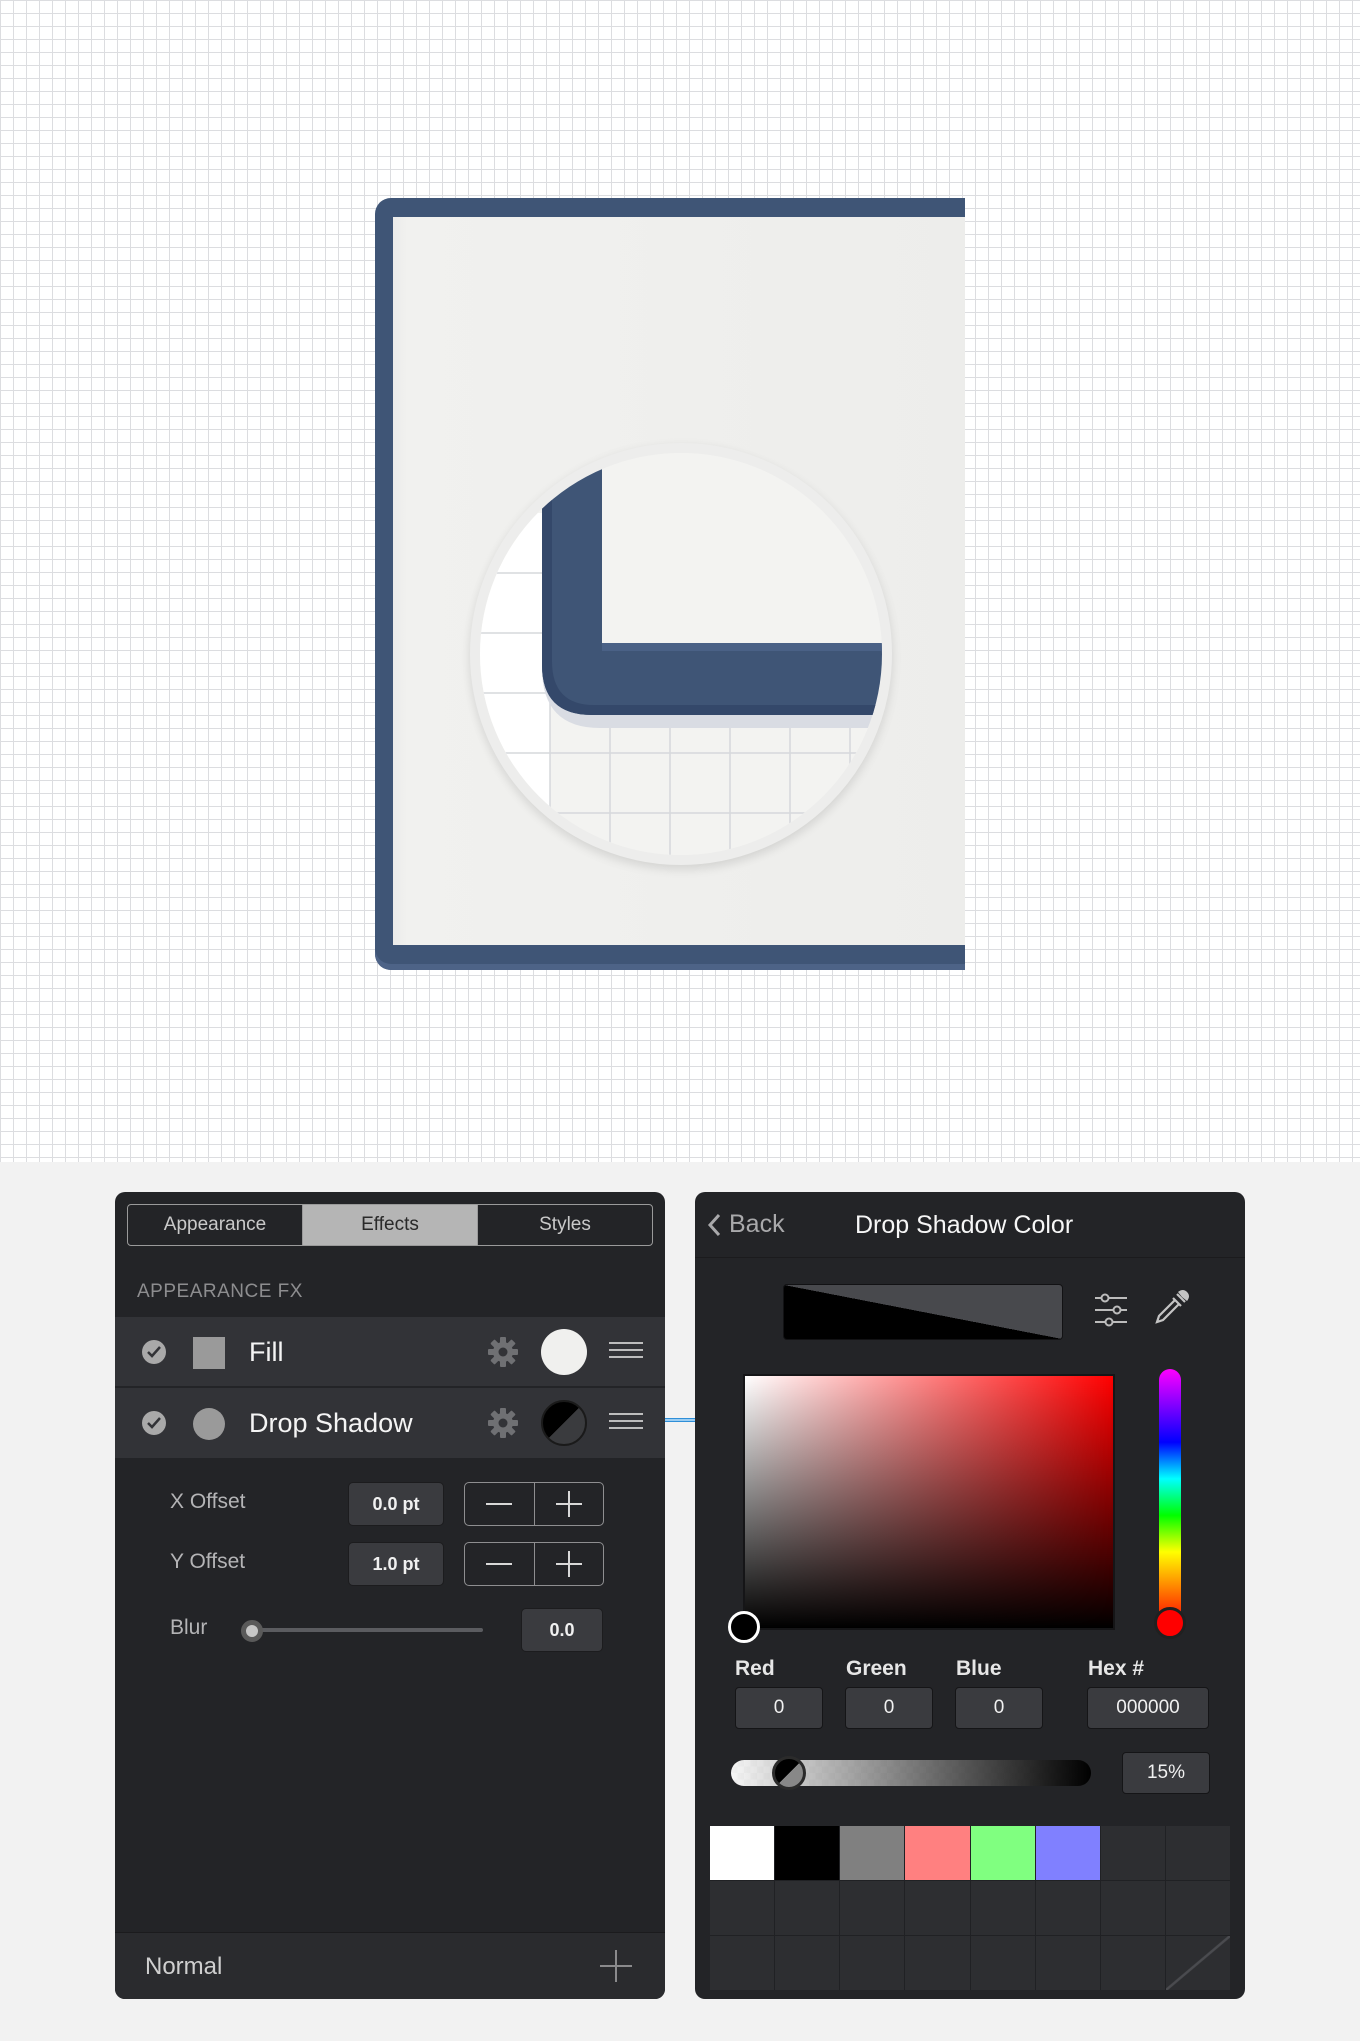 The height and width of the screenshot is (2041, 1360). What do you see at coordinates (564, 1352) in the screenshot?
I see `fill-color-swatch` at bounding box center [564, 1352].